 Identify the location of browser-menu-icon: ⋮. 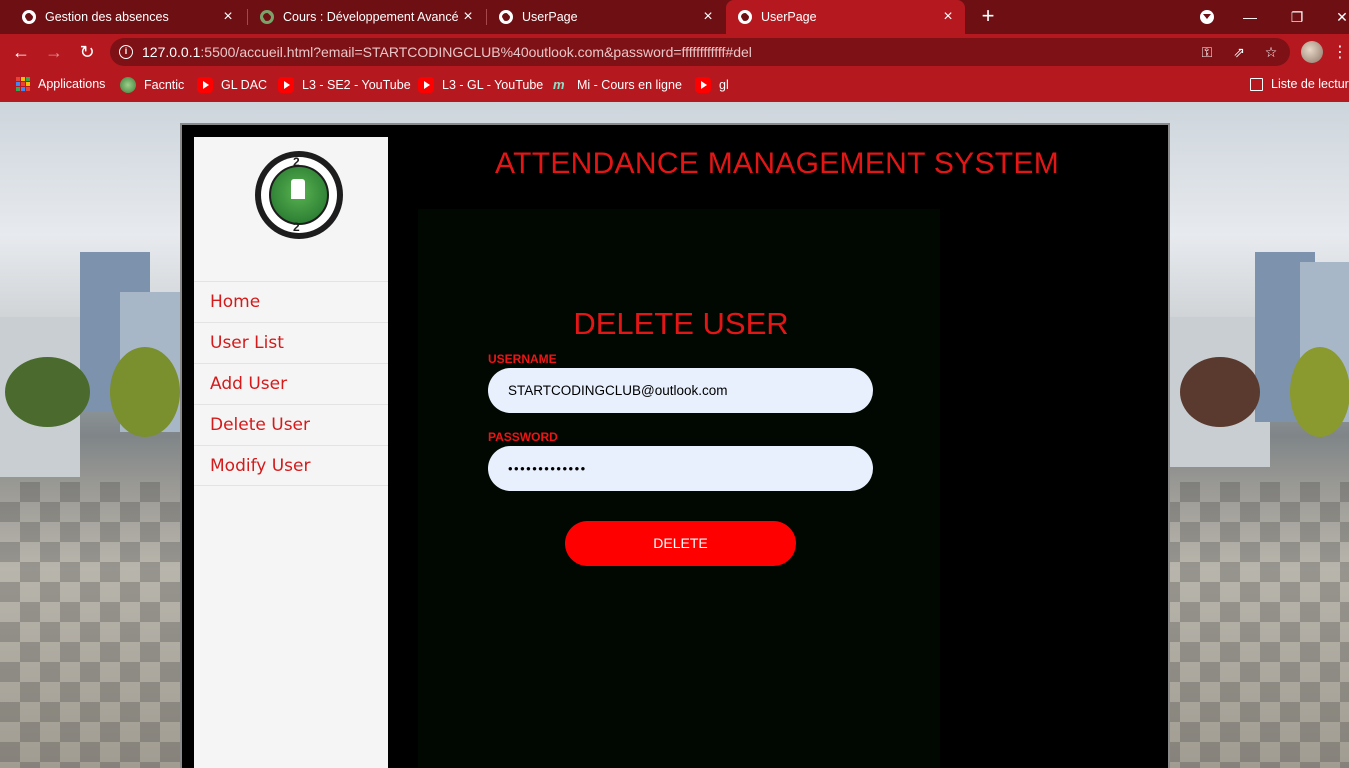
(1340, 52).